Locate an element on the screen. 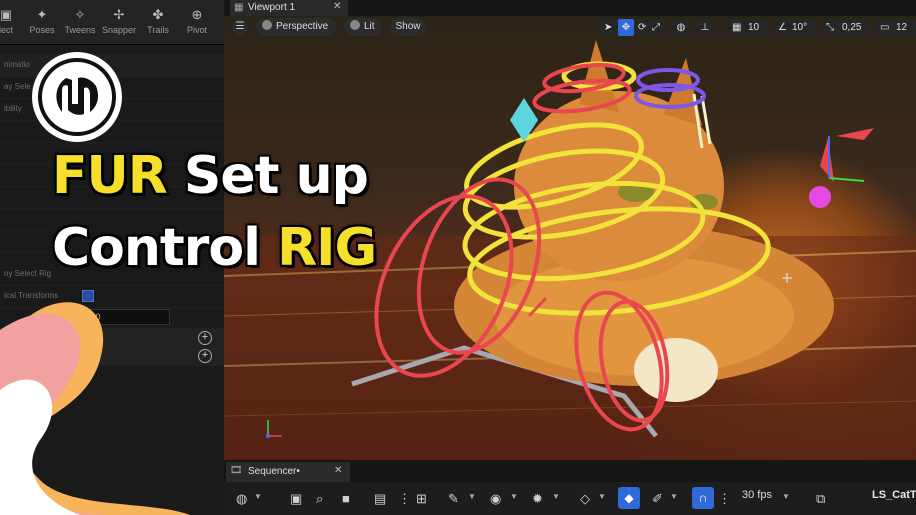 The width and height of the screenshot is (916, 515). playback-options-icon: ⧉ is located at coordinates (820, 499).